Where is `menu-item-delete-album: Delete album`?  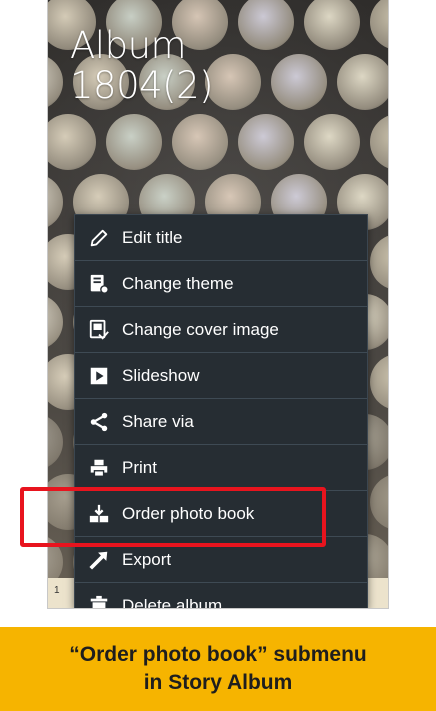 menu-item-delete-album: Delete album is located at coordinates (221, 596).